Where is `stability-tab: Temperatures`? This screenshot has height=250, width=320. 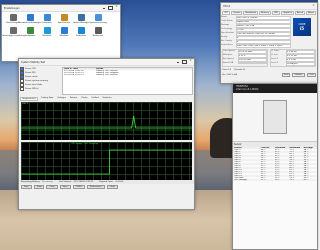 stability-tab: Temperatures is located at coordinates (29, 99).